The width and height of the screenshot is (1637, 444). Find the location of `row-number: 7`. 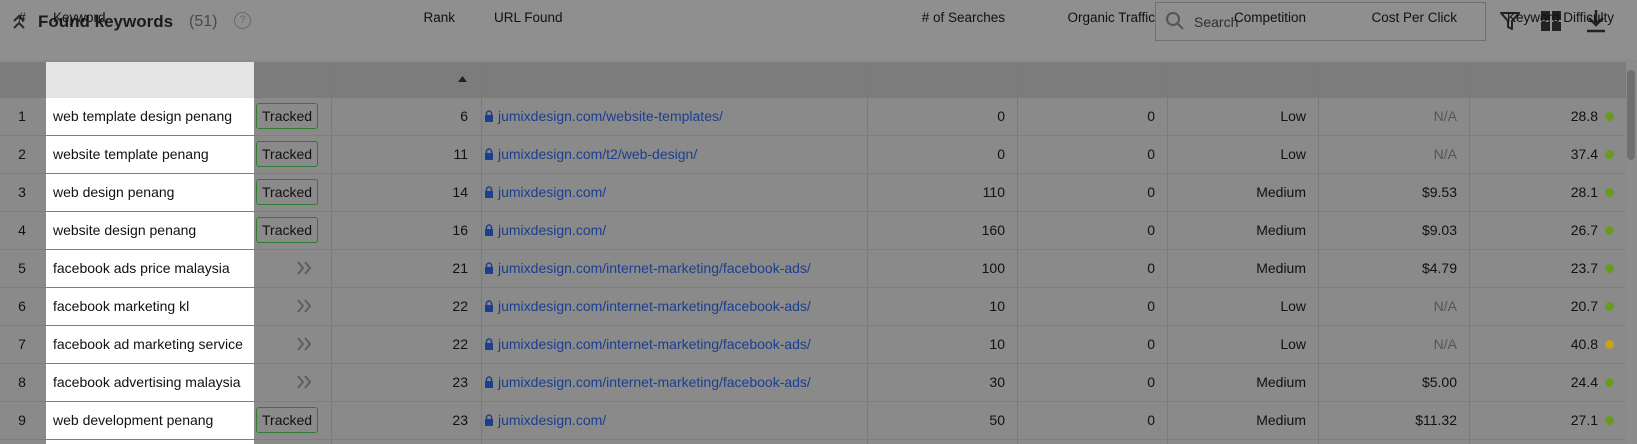

row-number: 7 is located at coordinates (22, 344).